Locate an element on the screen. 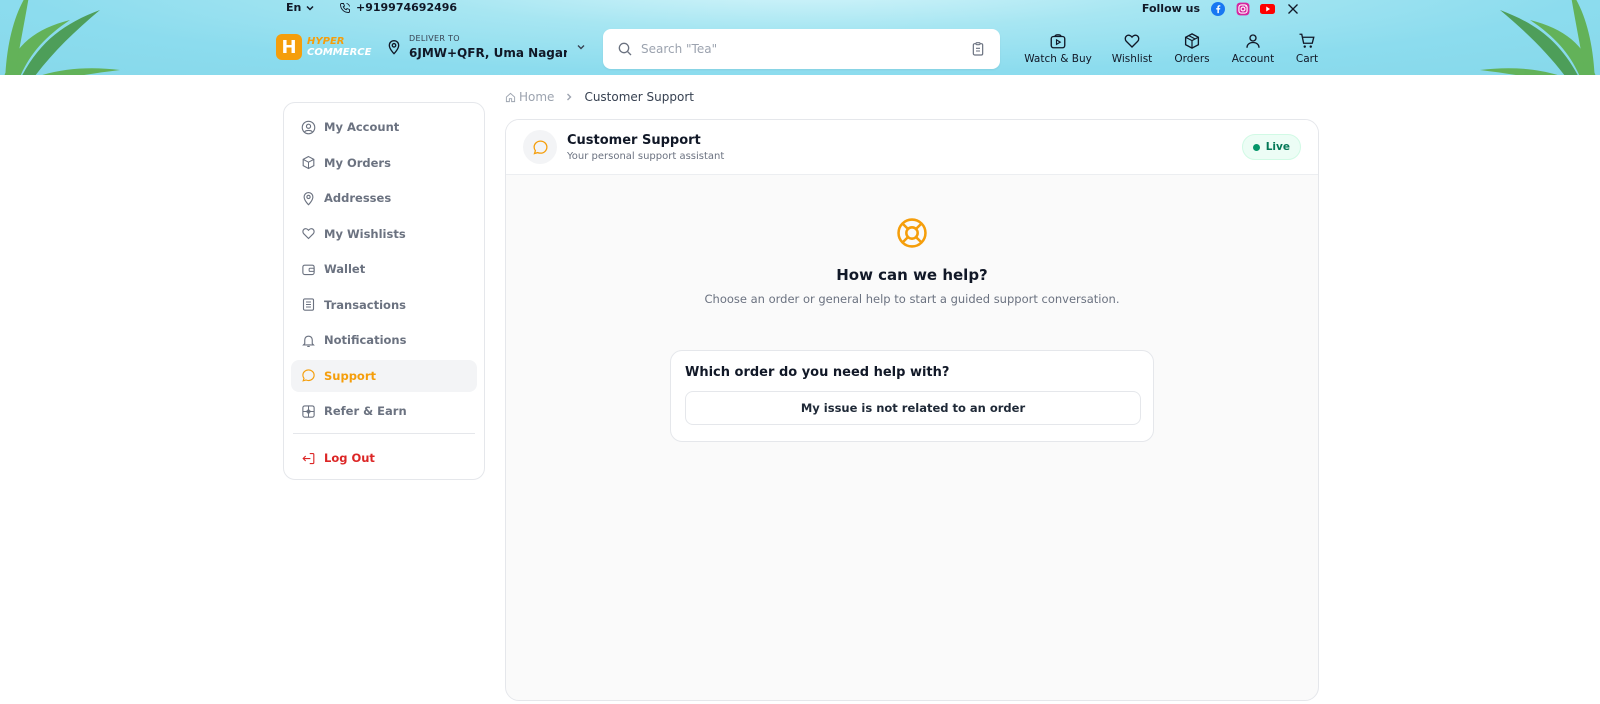  sidebar-item-my-orders: My Orders is located at coordinates (384, 163).